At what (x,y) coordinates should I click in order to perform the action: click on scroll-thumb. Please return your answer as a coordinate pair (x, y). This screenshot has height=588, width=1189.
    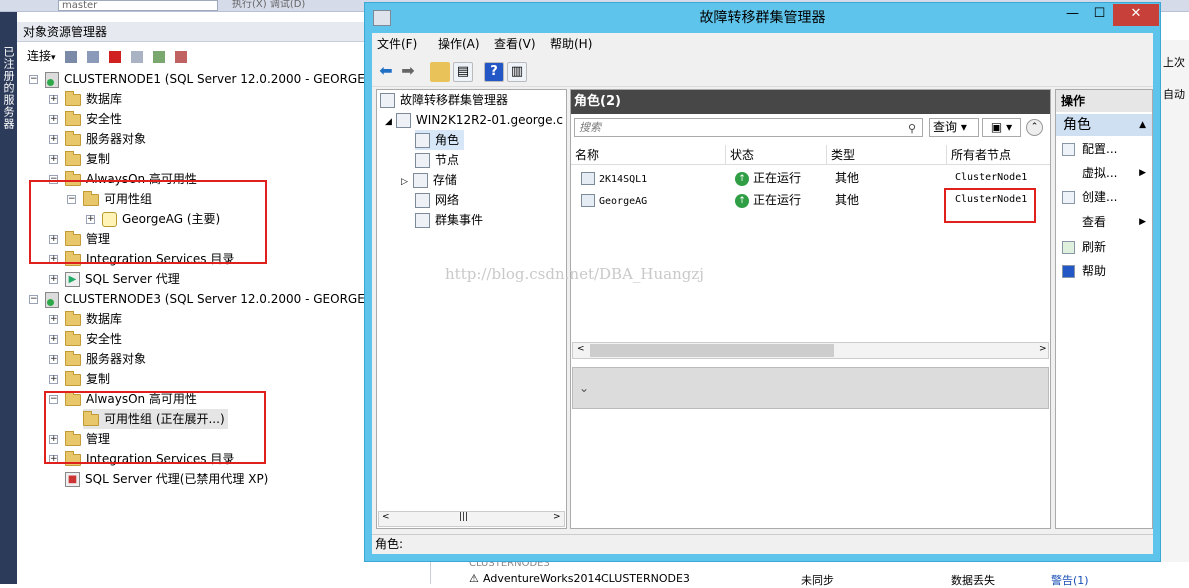
    Looking at the image, I should click on (712, 350).